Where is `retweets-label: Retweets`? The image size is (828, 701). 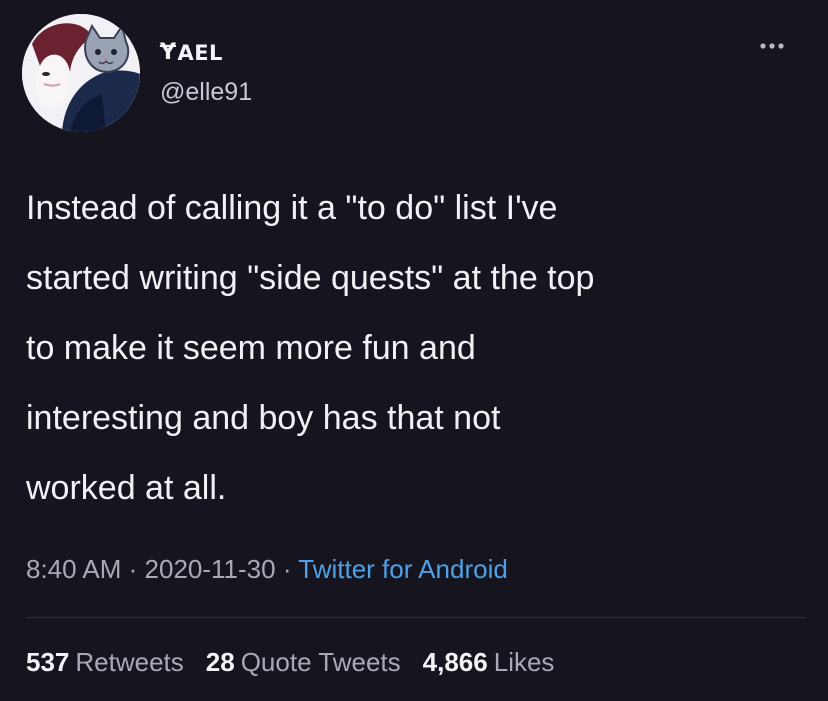
retweets-label: Retweets is located at coordinates (129, 662).